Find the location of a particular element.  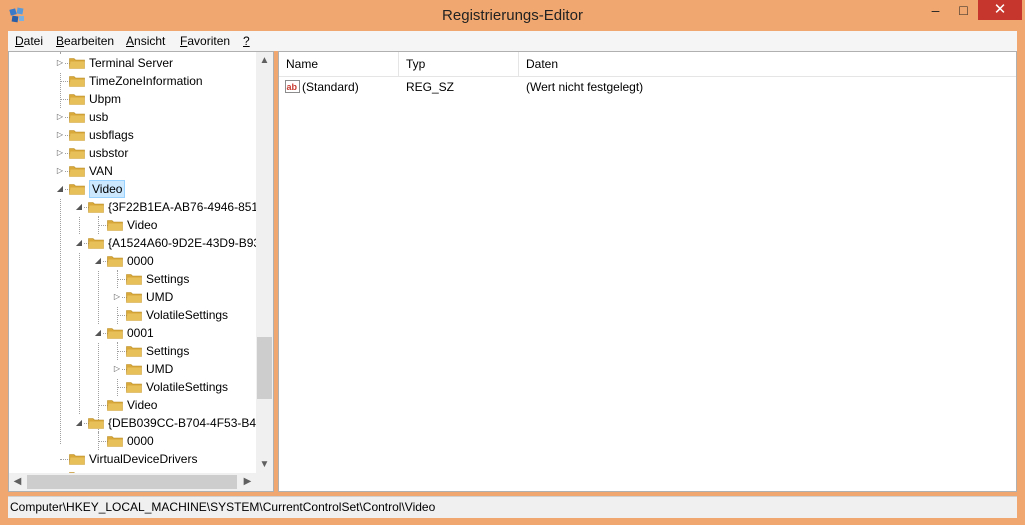

tree-node-label: VAN is located at coordinates (101, 171).